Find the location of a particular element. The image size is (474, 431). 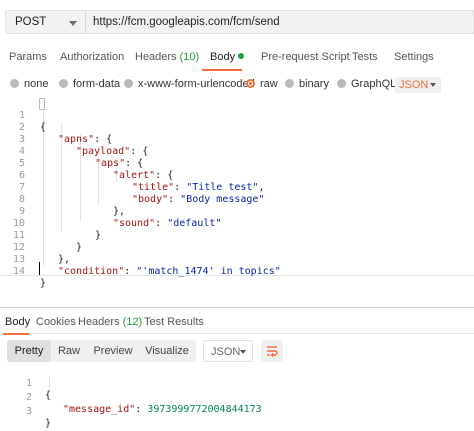

method-select: POST is located at coordinates (45, 22).